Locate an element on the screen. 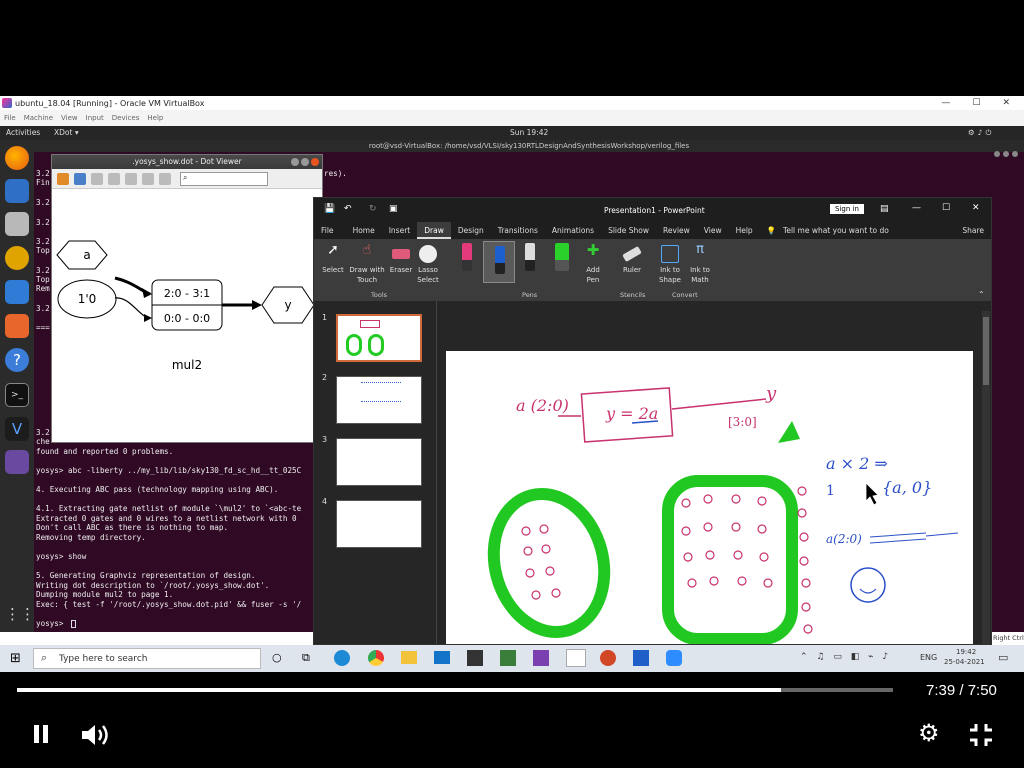  software-center-icon is located at coordinates (17, 326).